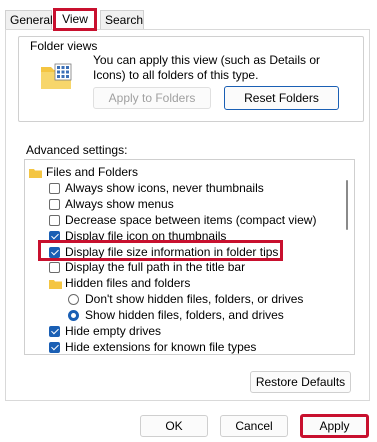 The height and width of the screenshot is (442, 377). Describe the element at coordinates (161, 347) in the screenshot. I see `list-item-label: Hide extensions for known file types` at that location.